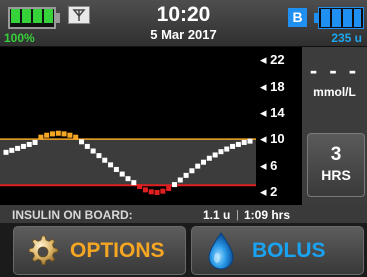 The height and width of the screenshot is (277, 367). Describe the element at coordinates (336, 154) in the screenshot. I see `time-range-value: 3` at that location.